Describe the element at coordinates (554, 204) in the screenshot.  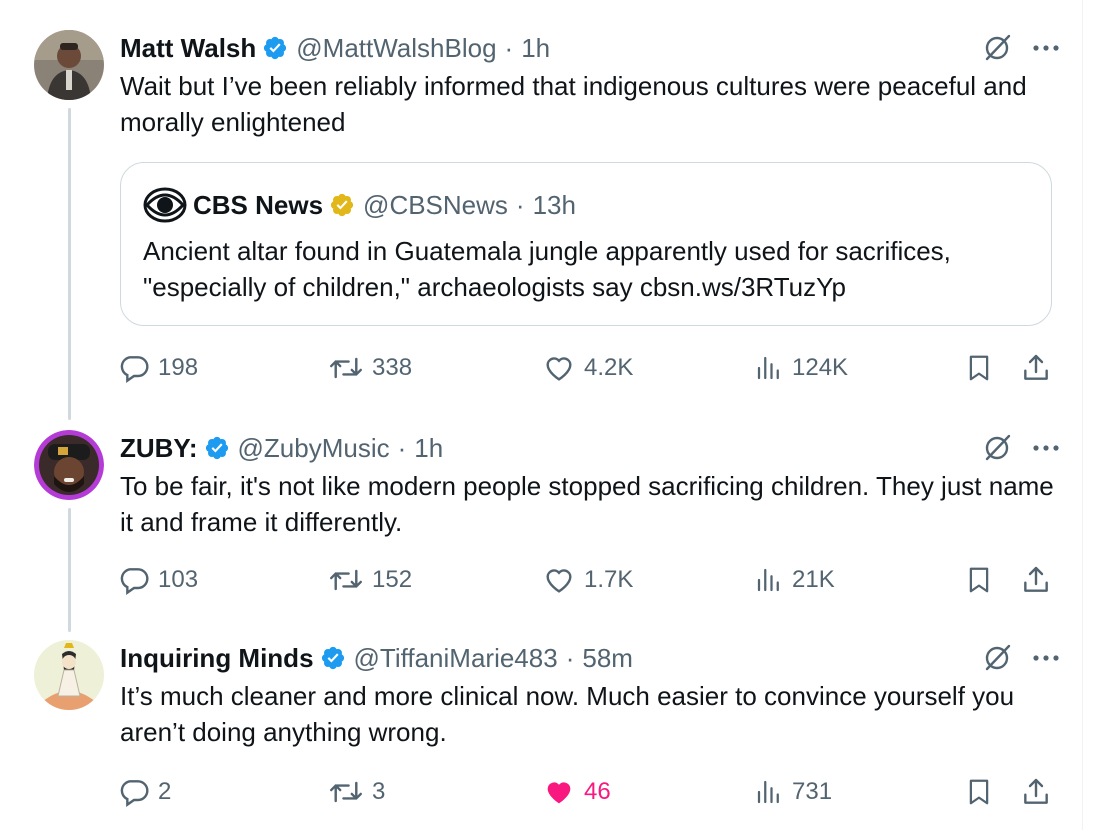
I see `quoted-timestamp: 13h` at that location.